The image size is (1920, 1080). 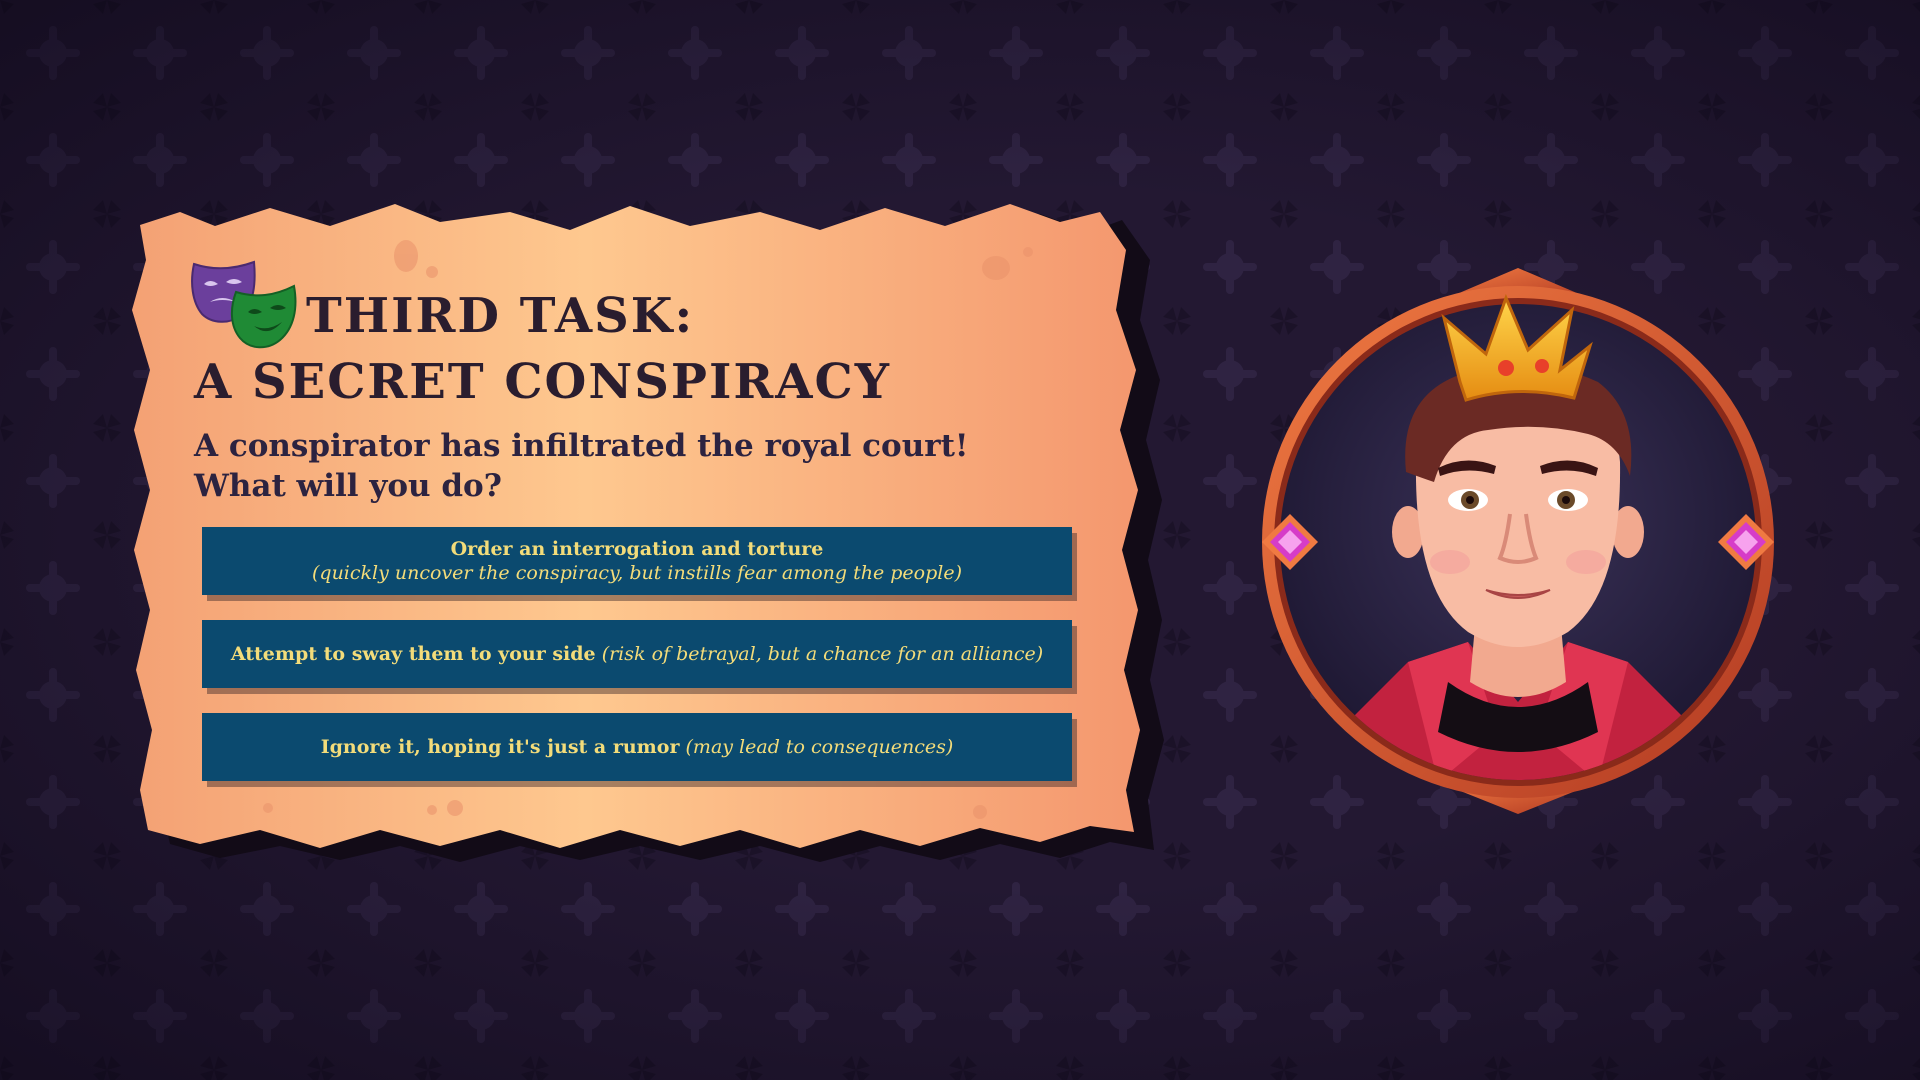 What do you see at coordinates (500, 747) in the screenshot?
I see `choice-label: Ignore it, hoping it's just a rumor` at bounding box center [500, 747].